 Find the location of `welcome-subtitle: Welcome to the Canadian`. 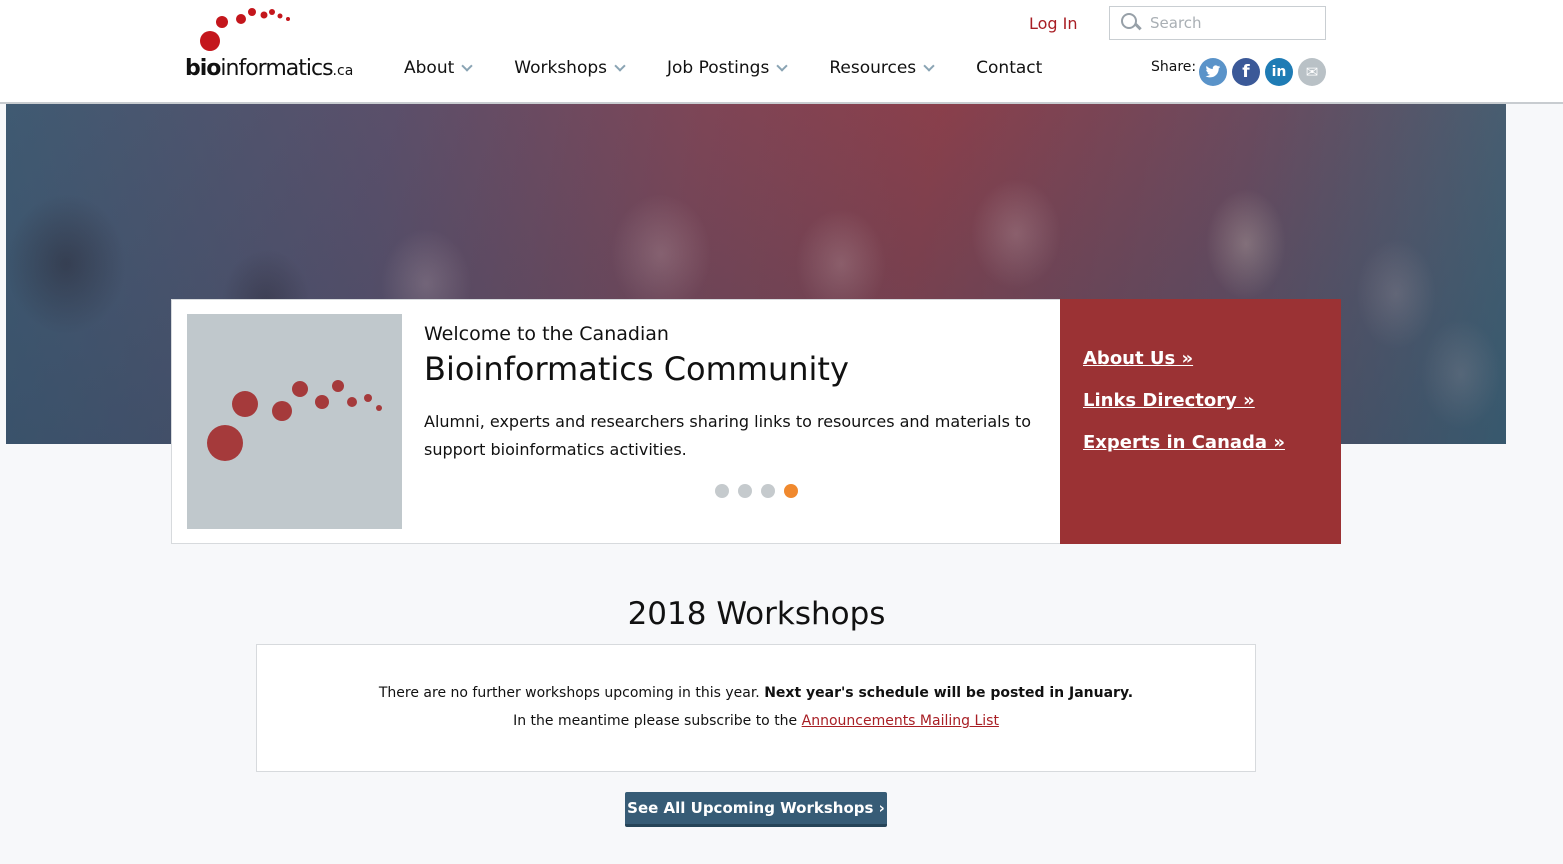

welcome-subtitle: Welcome to the Canadian is located at coordinates (546, 334).